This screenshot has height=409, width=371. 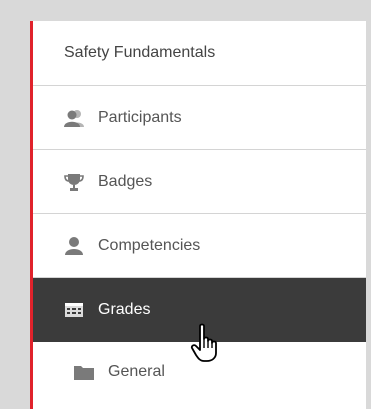 What do you see at coordinates (136, 371) in the screenshot?
I see `nav-item-label: General` at bounding box center [136, 371].